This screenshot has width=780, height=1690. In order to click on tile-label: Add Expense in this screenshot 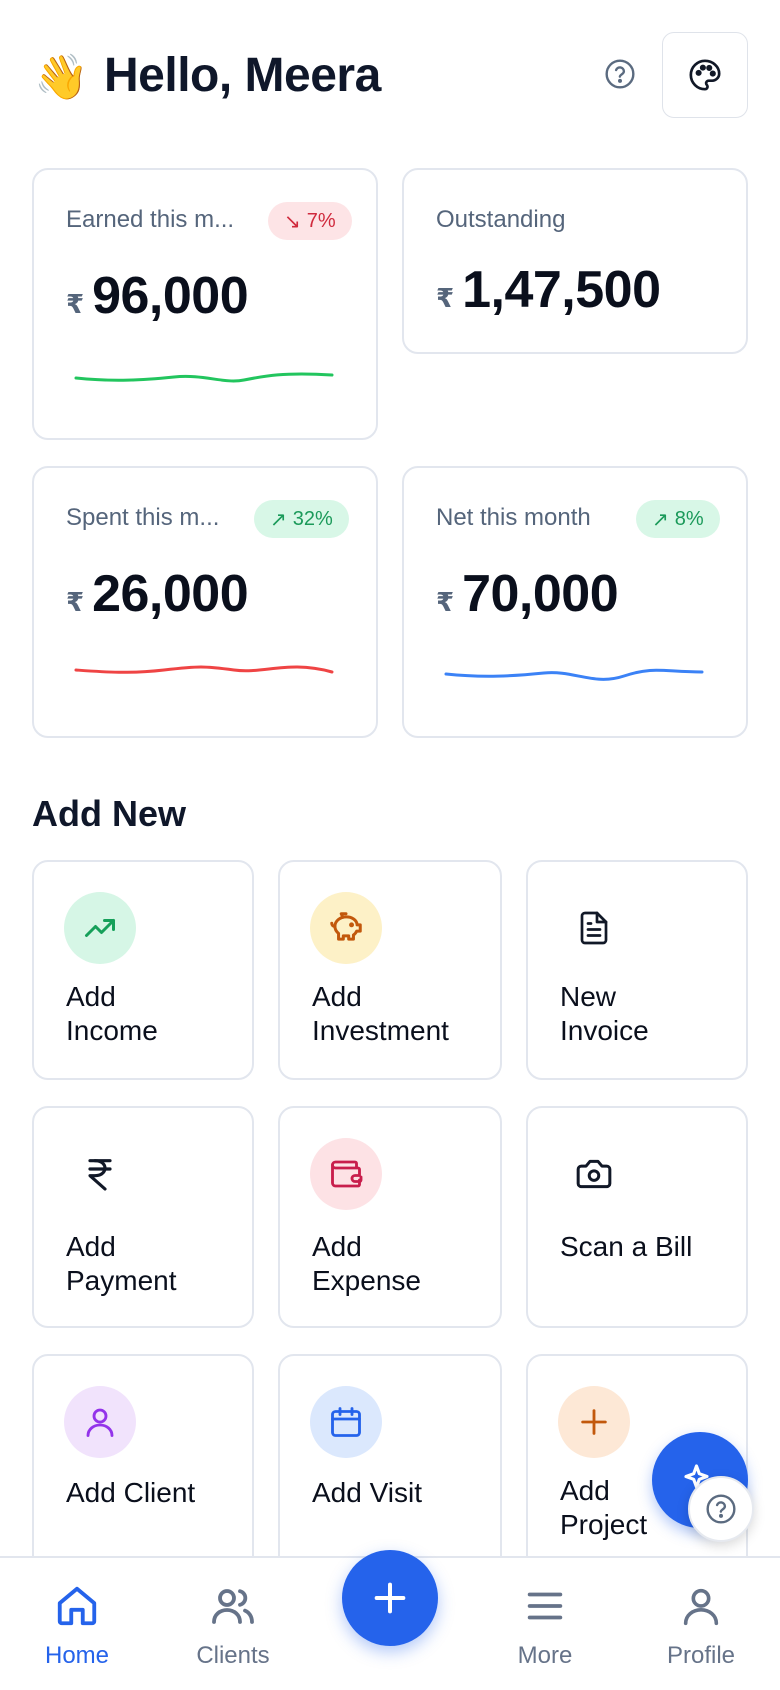, I will do `click(366, 1263)`.